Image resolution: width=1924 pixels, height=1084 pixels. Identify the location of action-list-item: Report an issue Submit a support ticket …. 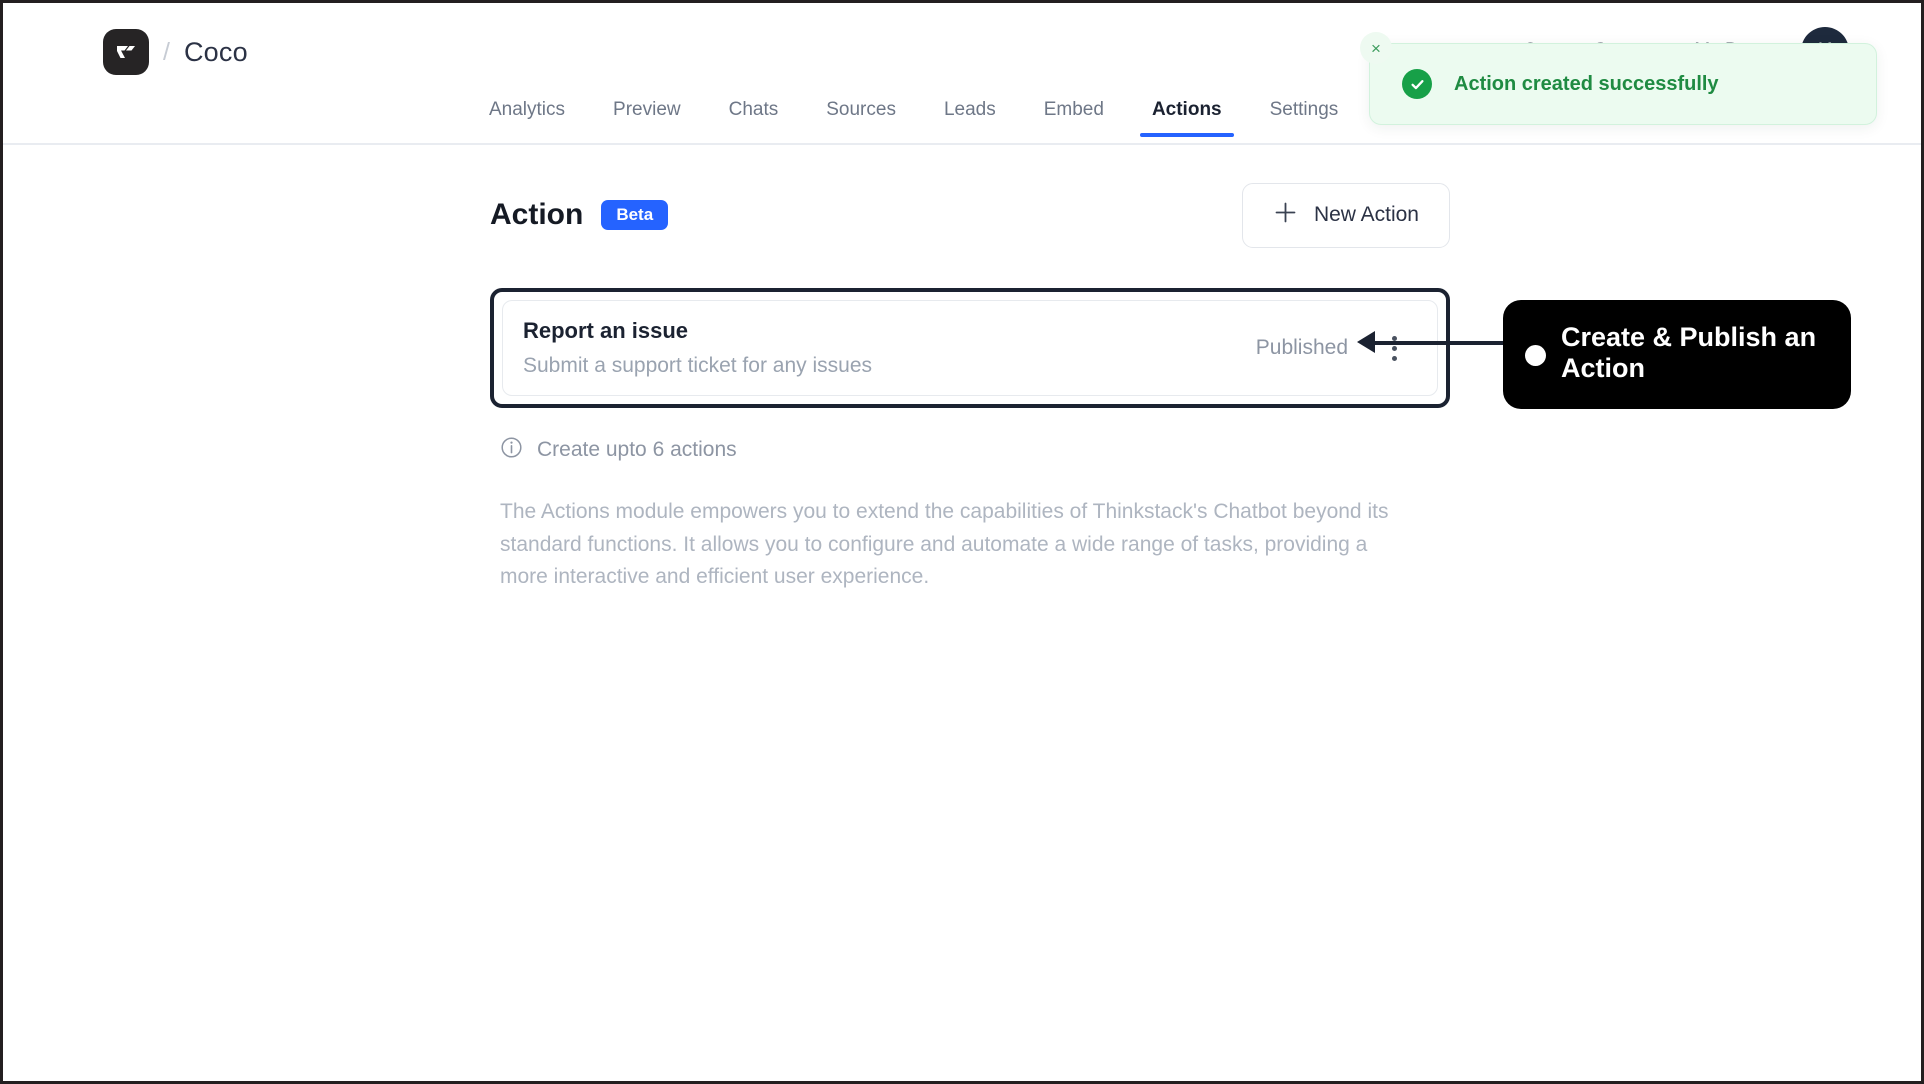
(970, 348).